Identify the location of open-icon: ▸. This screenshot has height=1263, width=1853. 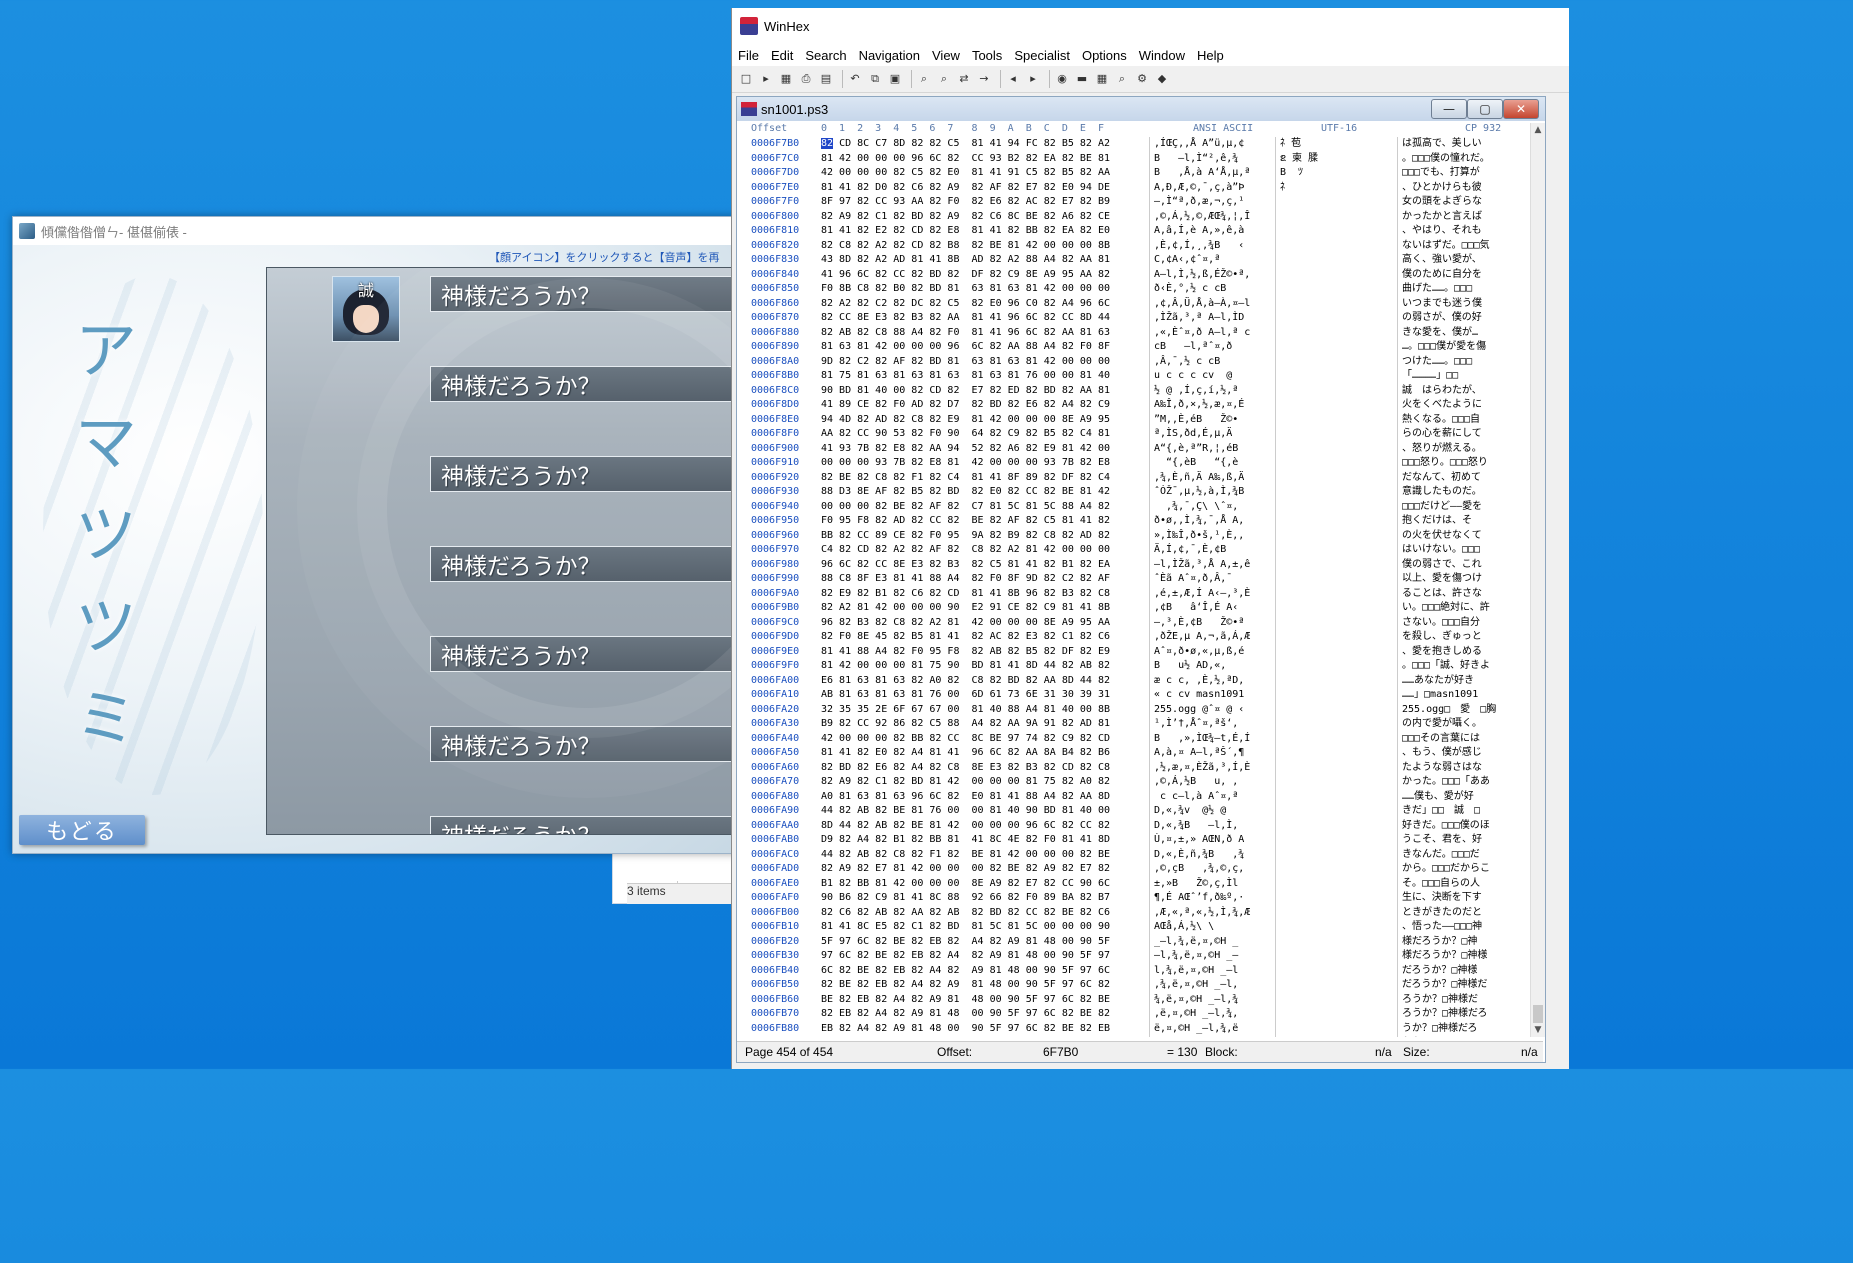
(766, 79).